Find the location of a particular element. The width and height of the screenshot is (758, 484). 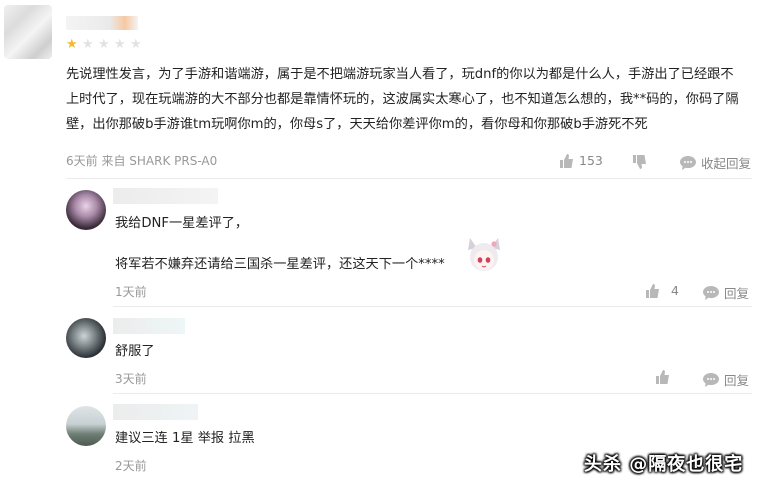

commenter-avatar is located at coordinates (28, 32).